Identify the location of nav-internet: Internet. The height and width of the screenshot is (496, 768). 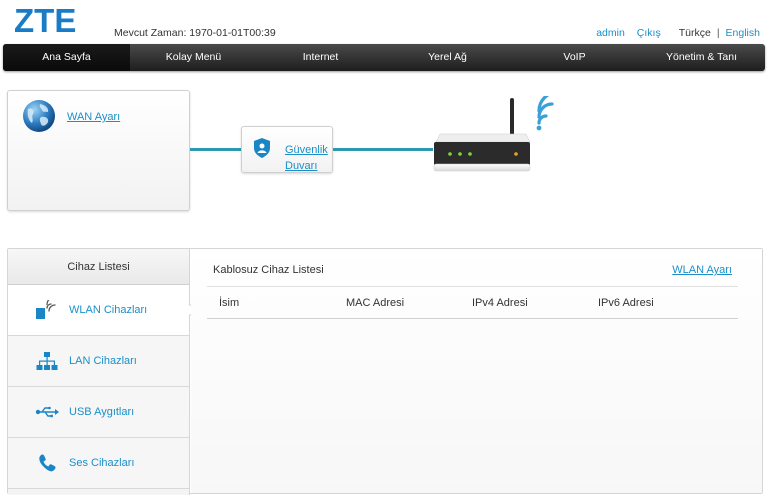
(320, 57).